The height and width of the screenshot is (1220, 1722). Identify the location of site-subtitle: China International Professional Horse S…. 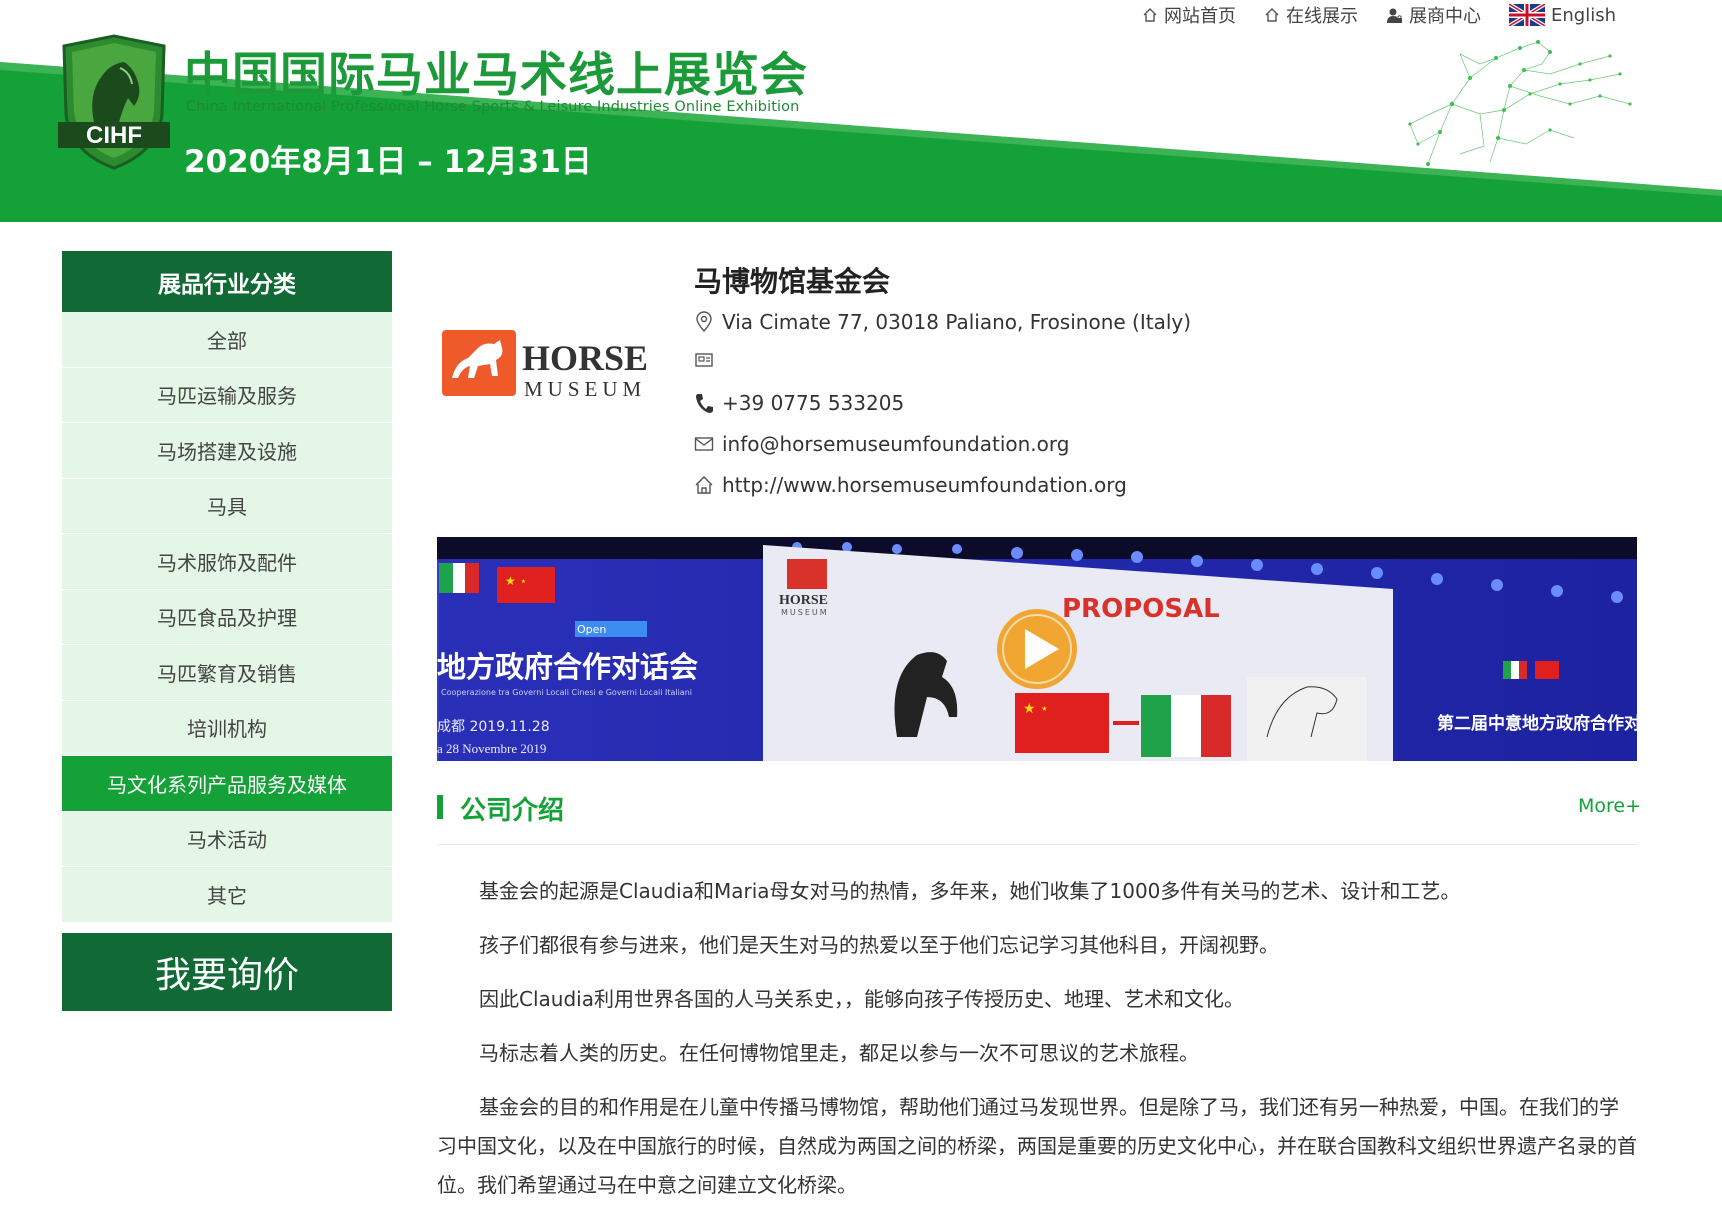
(493, 107).